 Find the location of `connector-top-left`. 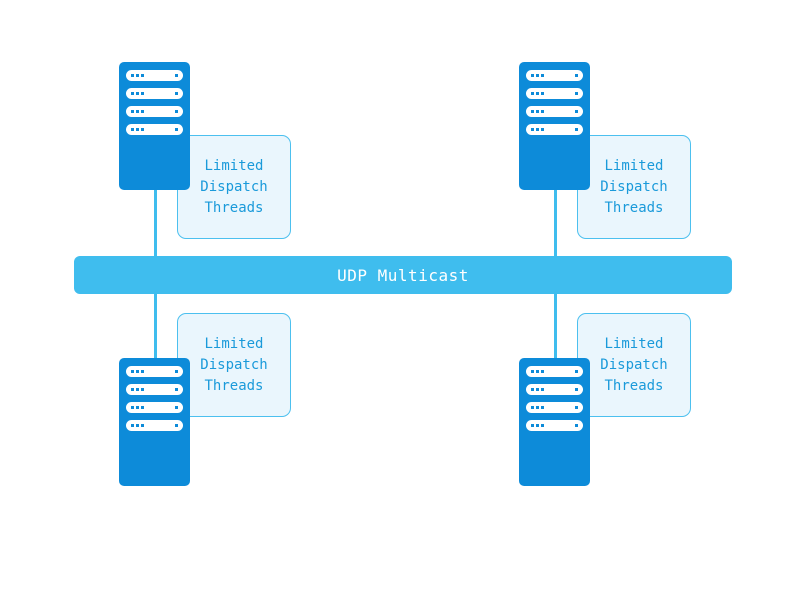

connector-top-left is located at coordinates (155, 223).